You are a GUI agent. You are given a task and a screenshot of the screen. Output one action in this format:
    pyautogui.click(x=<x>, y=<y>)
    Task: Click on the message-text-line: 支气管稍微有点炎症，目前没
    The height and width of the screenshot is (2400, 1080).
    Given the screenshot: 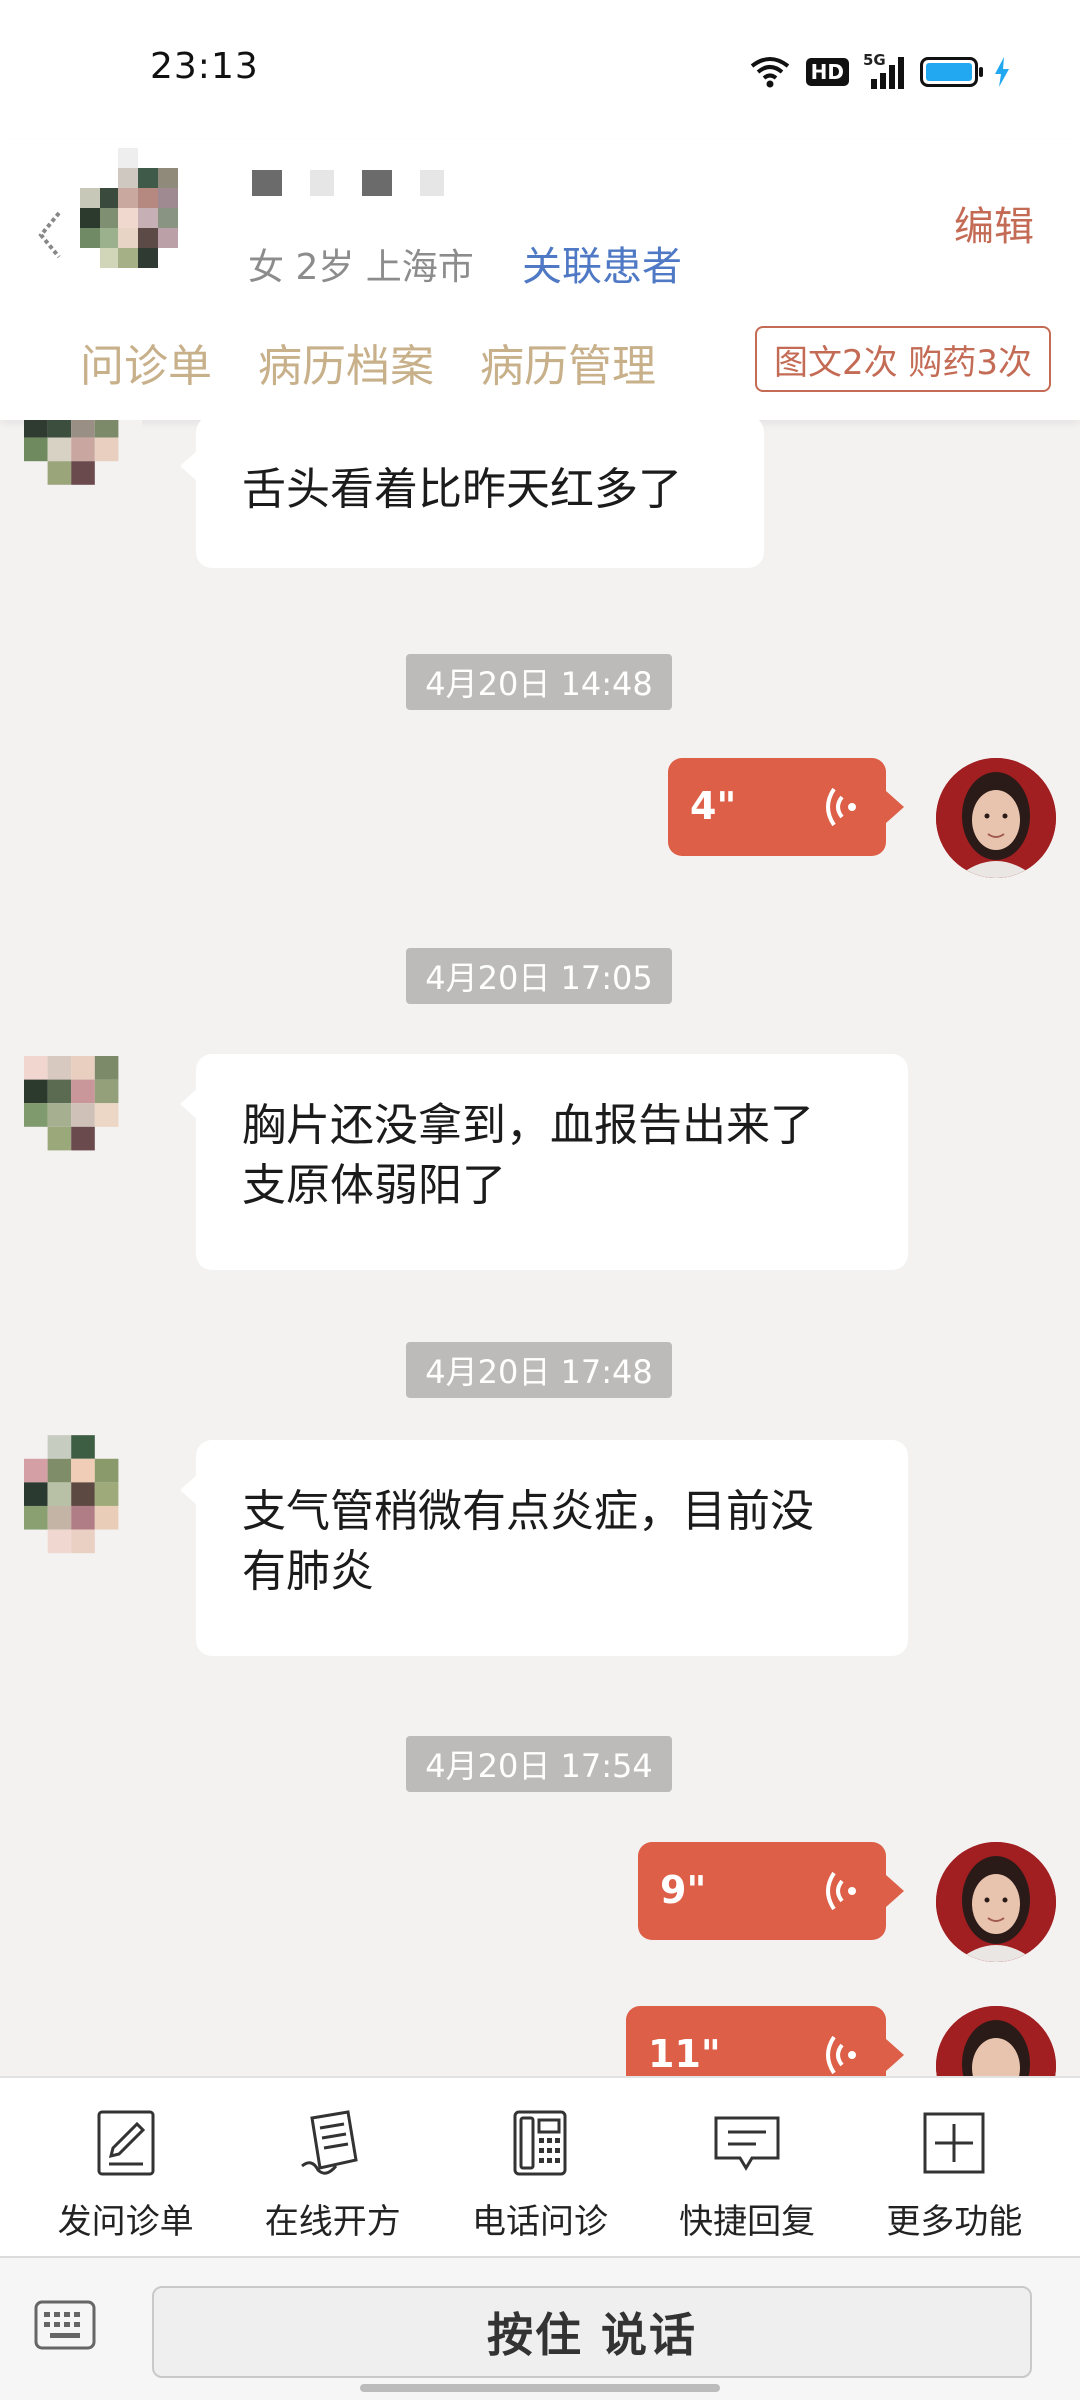 What is the action you would take?
    pyautogui.click(x=528, y=1511)
    